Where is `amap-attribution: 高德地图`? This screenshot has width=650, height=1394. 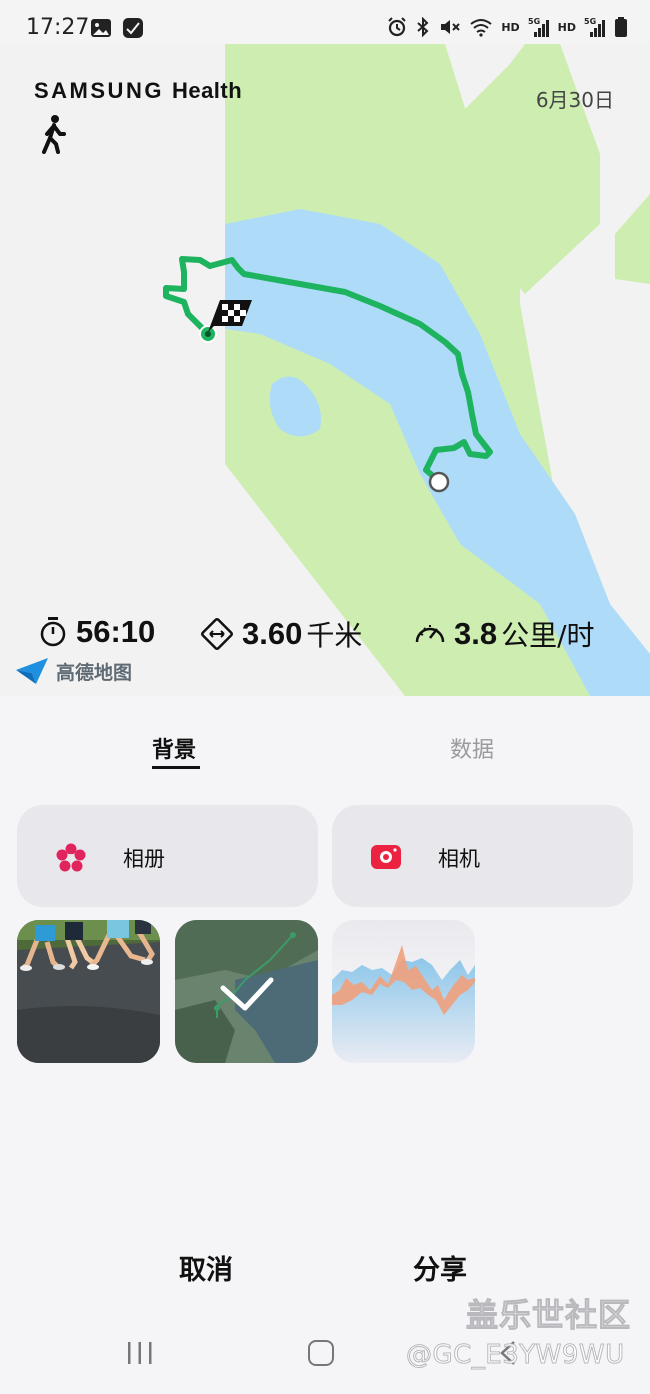
amap-attribution: 高德地图 is located at coordinates (73, 671).